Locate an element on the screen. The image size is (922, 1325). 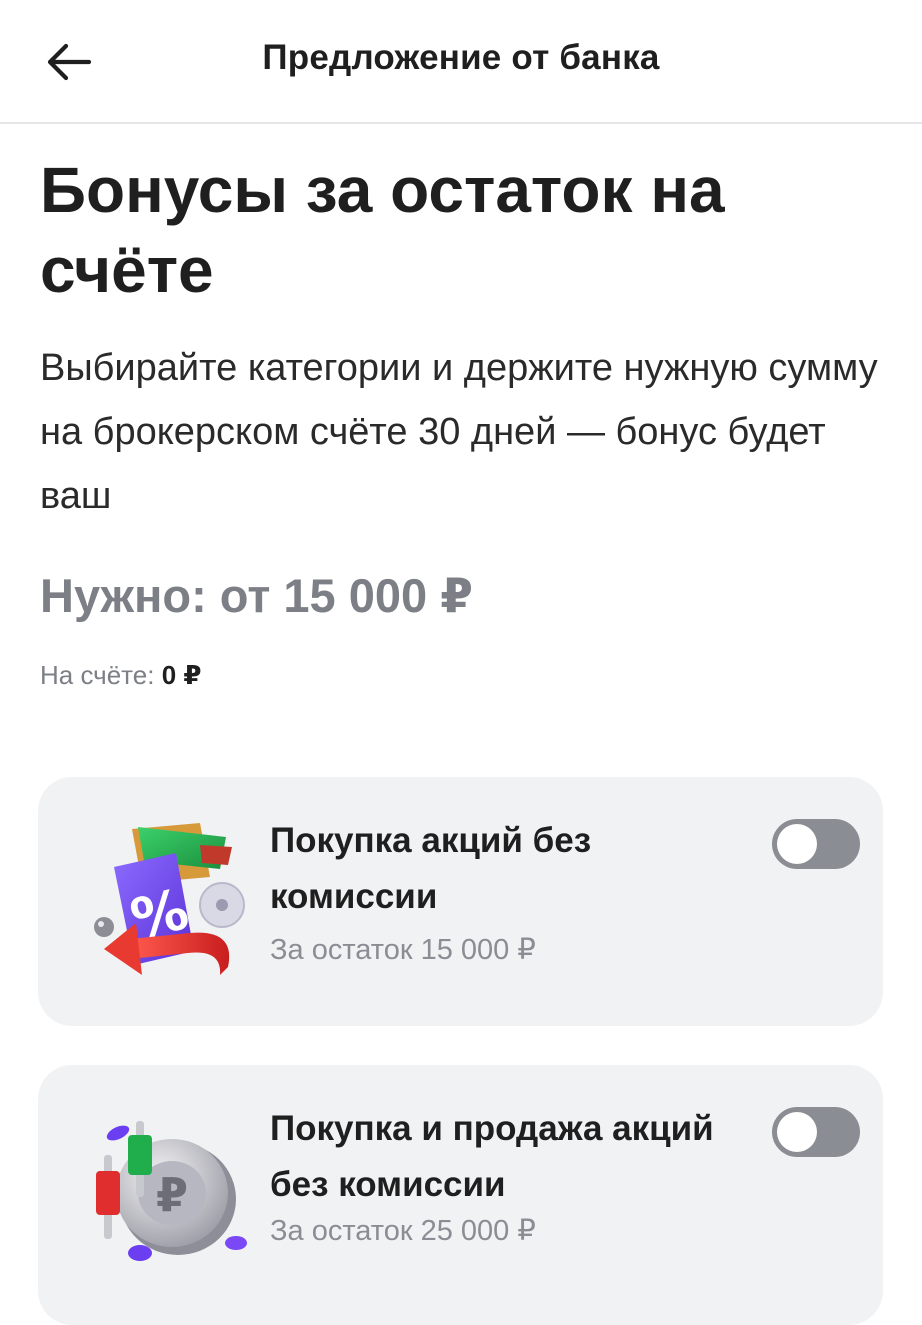
balance-value: 0 ₽ is located at coordinates (181, 675).